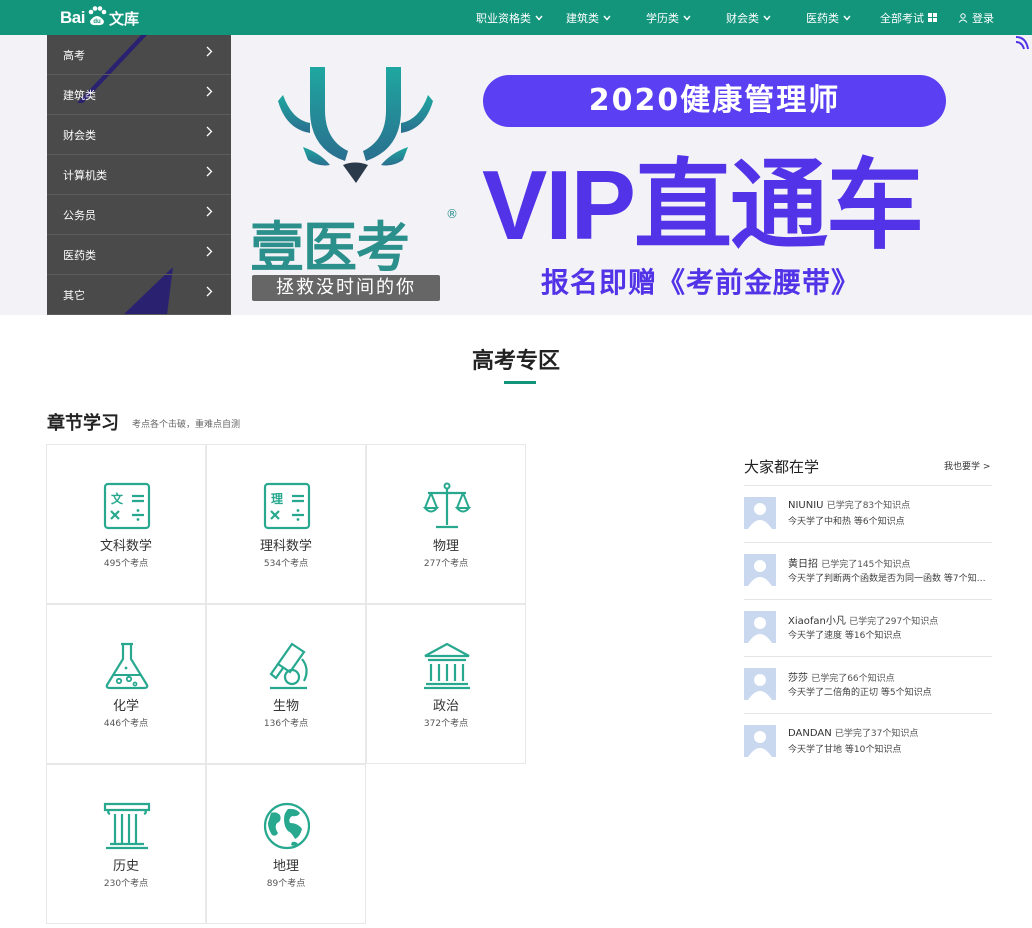 The image size is (1032, 928). Describe the element at coordinates (139, 215) in the screenshot. I see `side-item-civil-servant: 公务员` at that location.